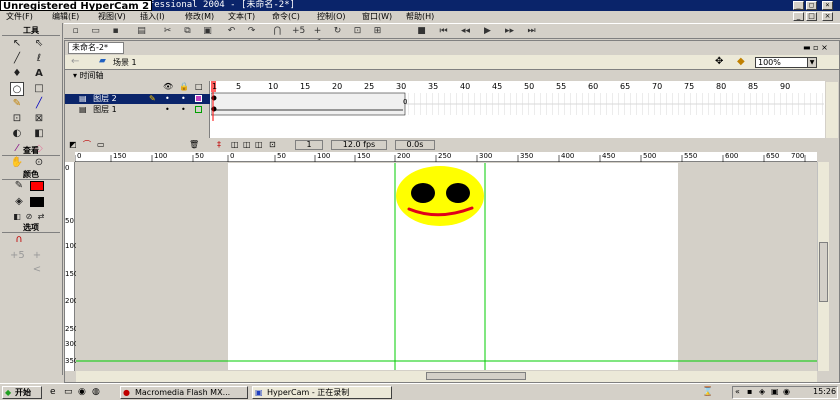 Image resolution: width=840 pixels, height=400 pixels. What do you see at coordinates (823, 272) in the screenshot?
I see `vertical-scroll-thumb` at bounding box center [823, 272].